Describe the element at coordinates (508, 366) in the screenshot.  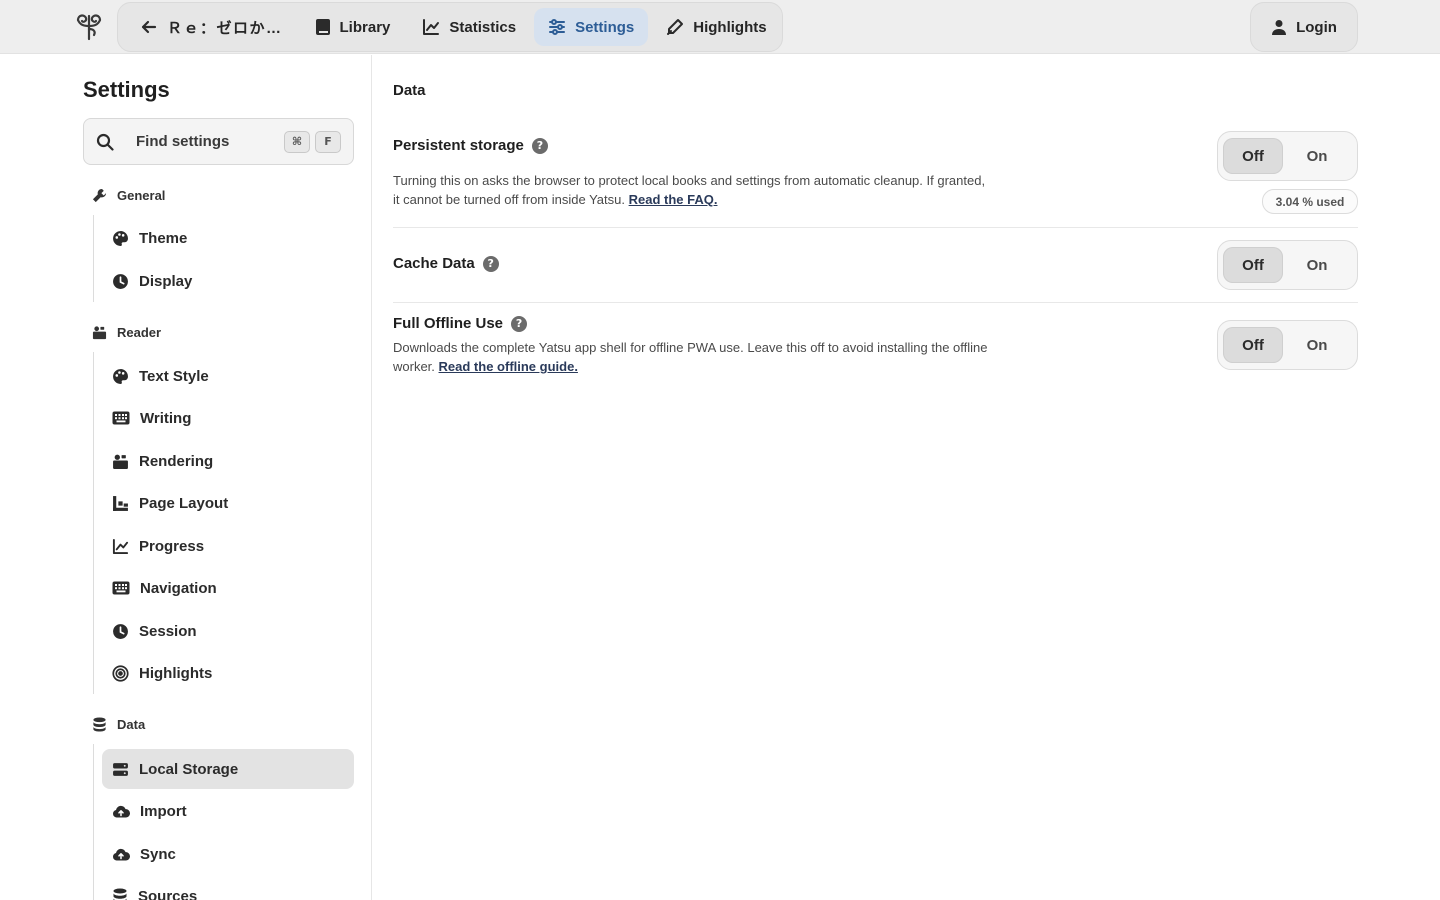
I see `offline-guide-link: Read the offline guide.` at that location.